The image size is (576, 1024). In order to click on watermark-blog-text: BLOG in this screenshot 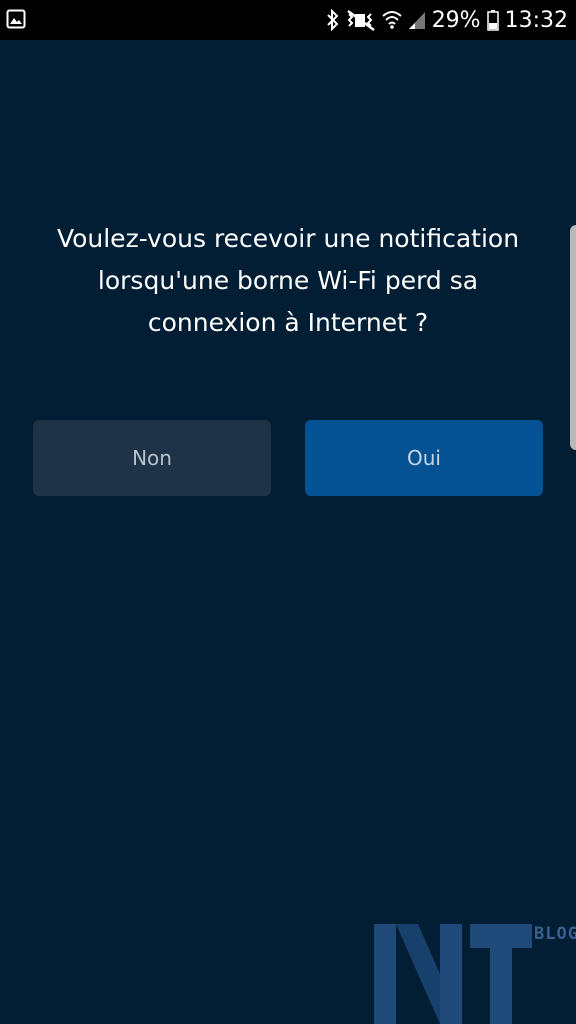, I will do `click(555, 934)`.